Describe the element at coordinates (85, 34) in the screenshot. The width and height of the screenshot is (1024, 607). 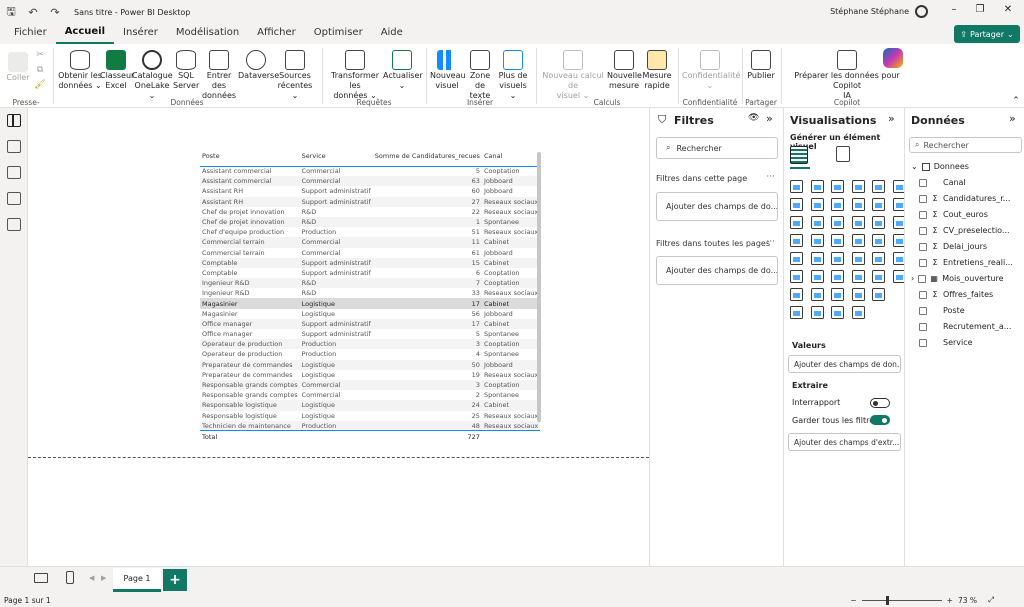
I see `tab-accueil: Accueil` at that location.